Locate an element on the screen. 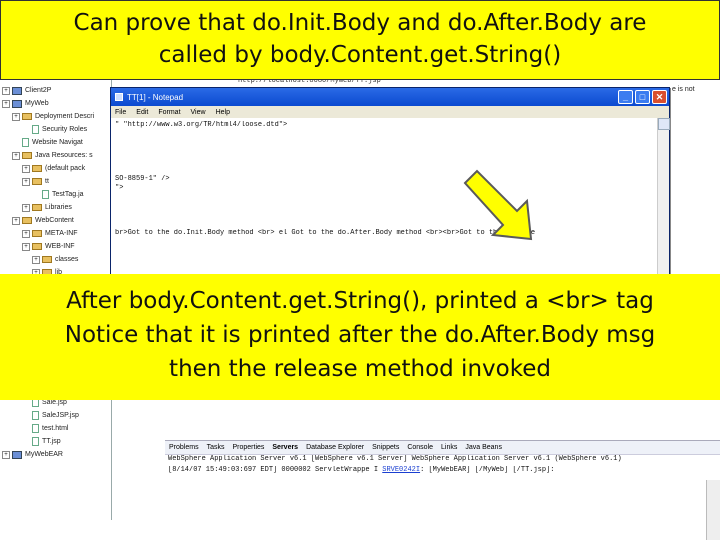 The image size is (720, 540). tree-item: test.html is located at coordinates (55, 428).